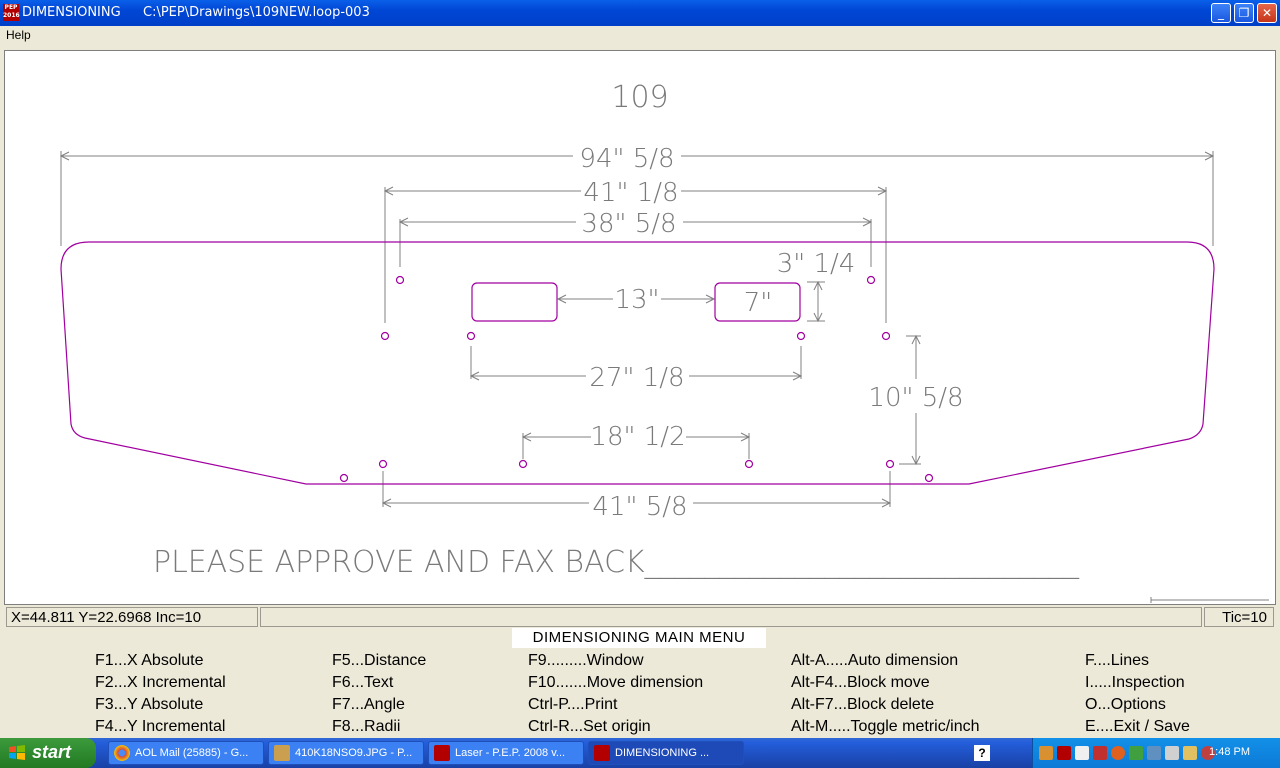  What do you see at coordinates (160, 683) in the screenshot?
I see `menu-item-x-incremental: F2...X Incremental` at bounding box center [160, 683].